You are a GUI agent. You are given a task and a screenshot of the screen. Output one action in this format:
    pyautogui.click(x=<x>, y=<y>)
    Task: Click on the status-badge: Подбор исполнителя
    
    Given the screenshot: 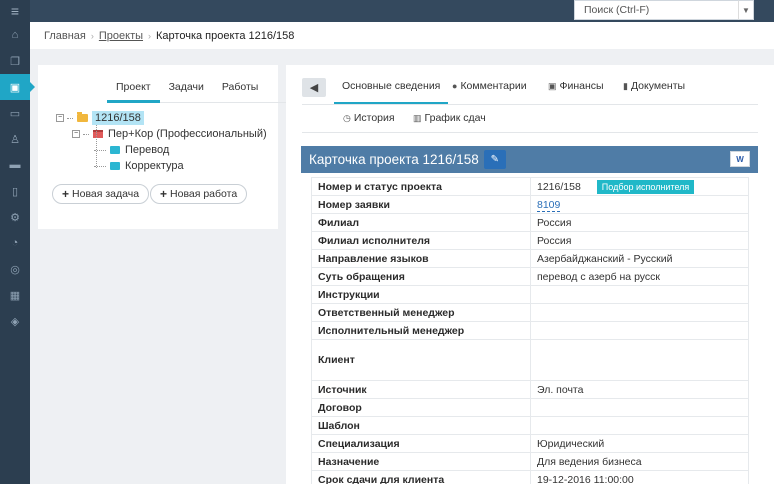 What is the action you would take?
    pyautogui.click(x=645, y=186)
    